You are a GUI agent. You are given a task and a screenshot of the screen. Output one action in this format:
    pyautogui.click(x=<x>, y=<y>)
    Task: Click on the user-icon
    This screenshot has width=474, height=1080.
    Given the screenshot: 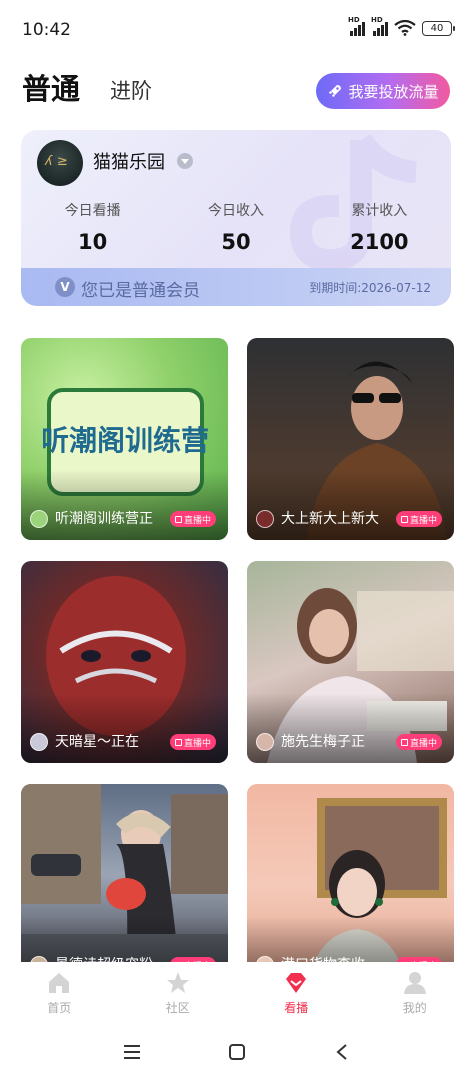 What is the action you would take?
    pyautogui.click(x=414, y=982)
    